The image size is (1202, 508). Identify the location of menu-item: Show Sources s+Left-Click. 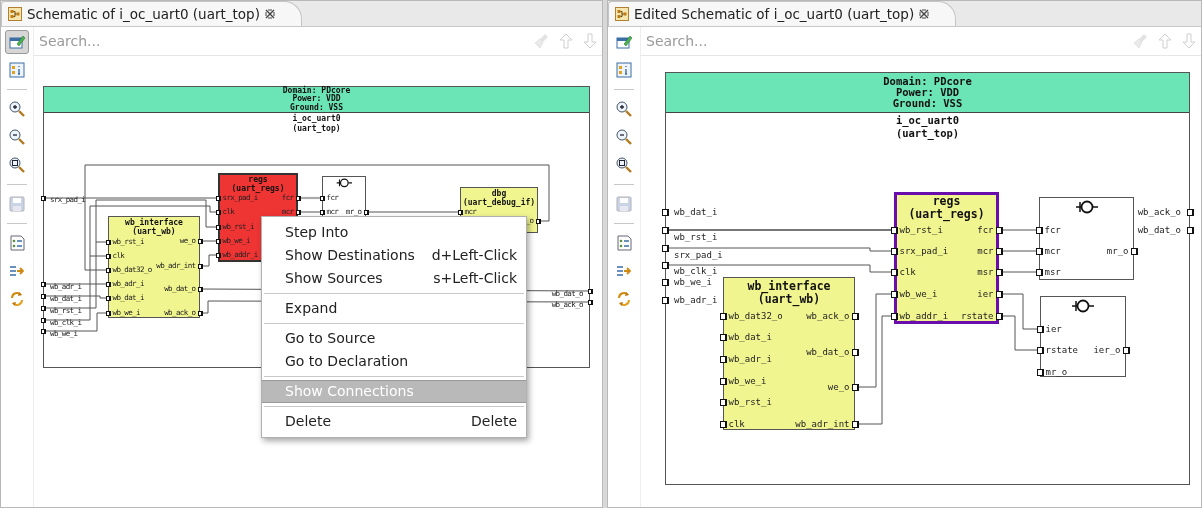
(394, 278).